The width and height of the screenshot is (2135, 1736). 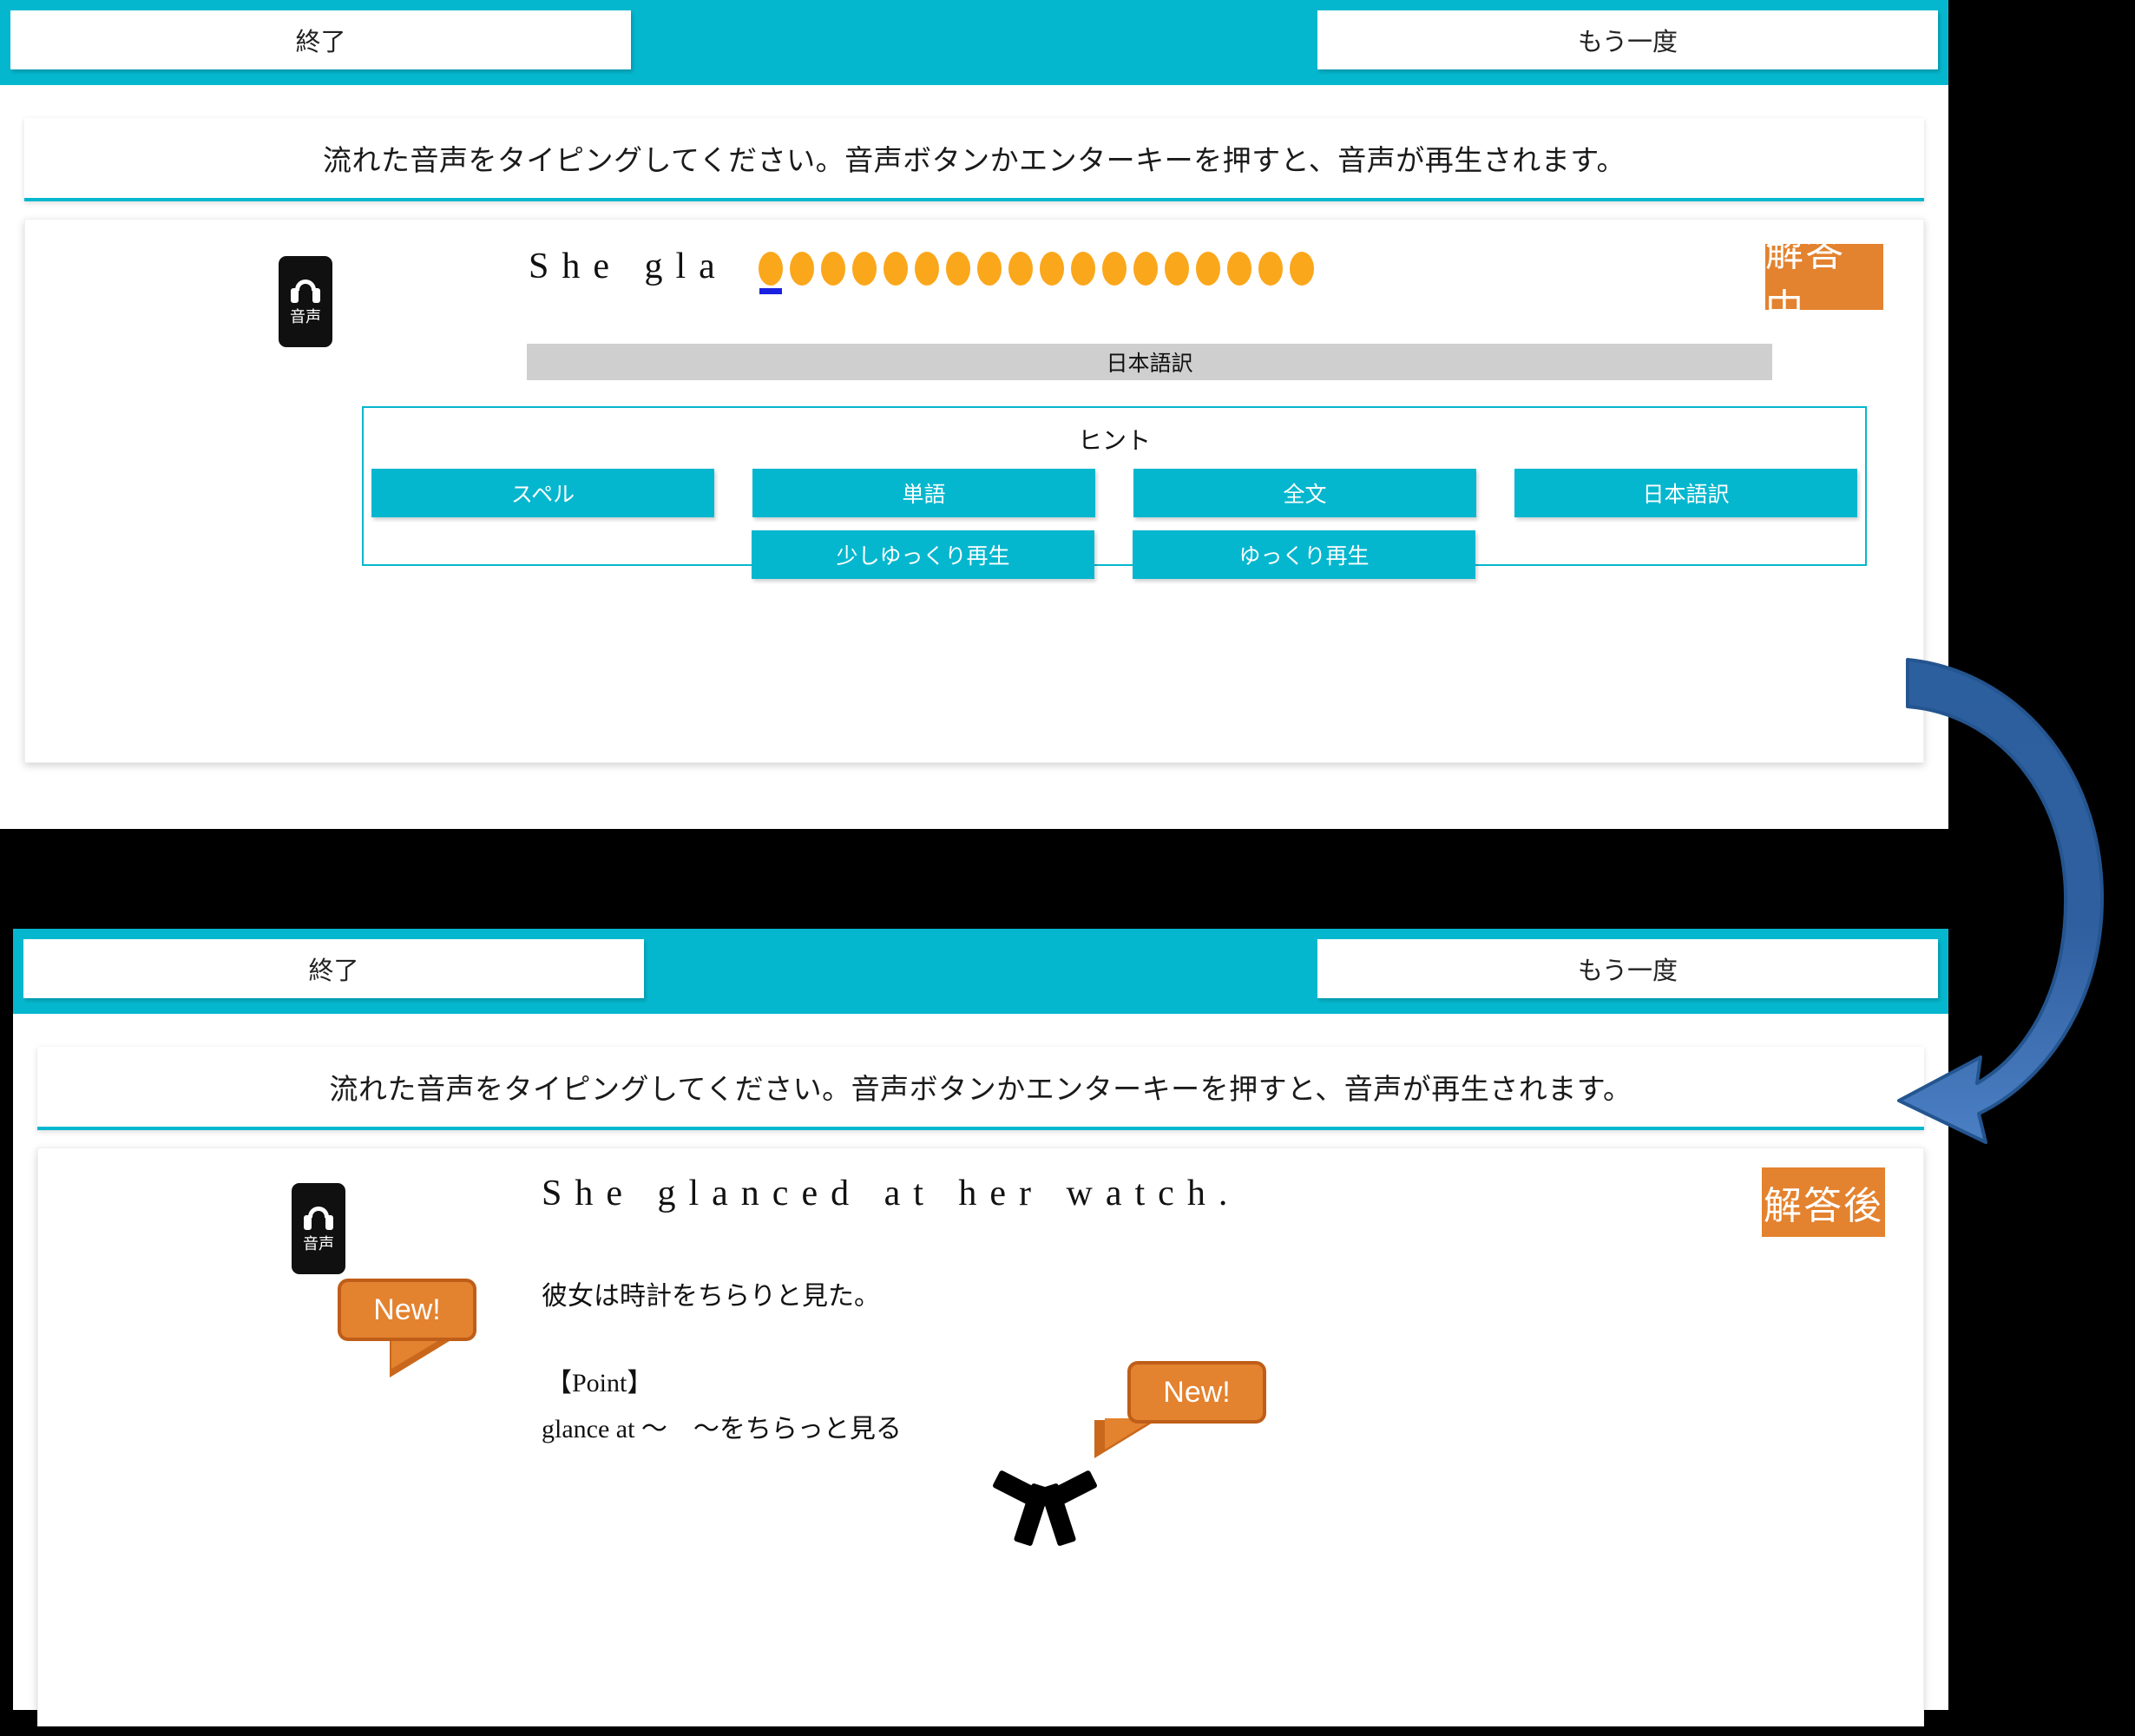 What do you see at coordinates (628, 266) in the screenshot?
I see `typed-text: She gla` at bounding box center [628, 266].